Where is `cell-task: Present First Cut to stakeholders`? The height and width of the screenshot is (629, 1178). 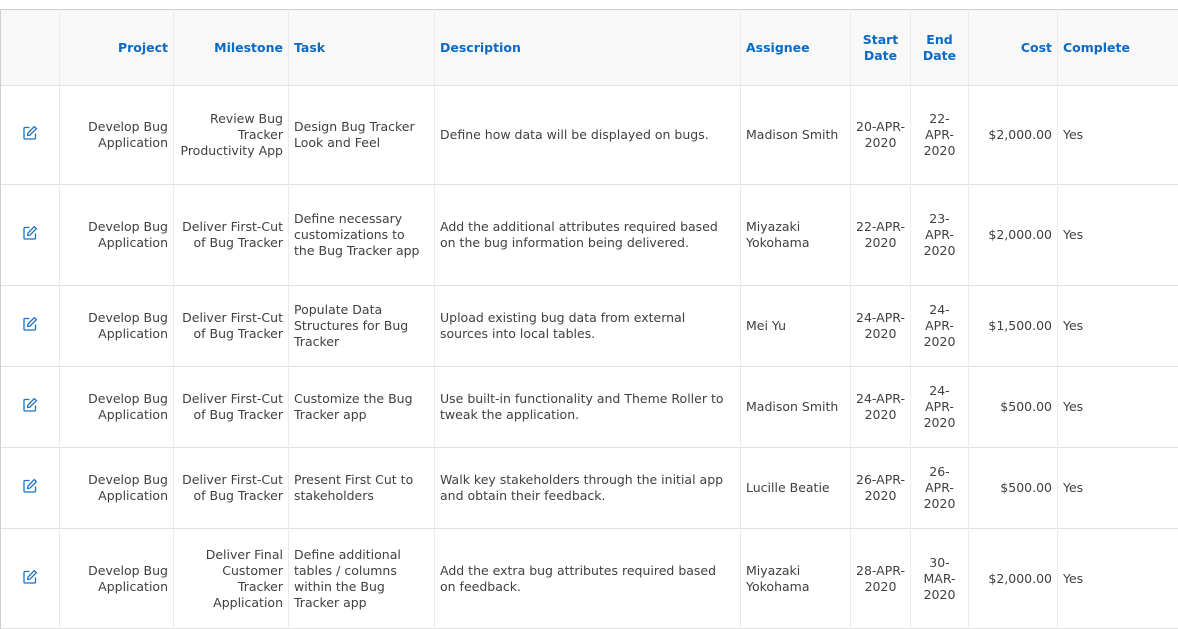
cell-task: Present First Cut to stakeholders is located at coordinates (362, 488).